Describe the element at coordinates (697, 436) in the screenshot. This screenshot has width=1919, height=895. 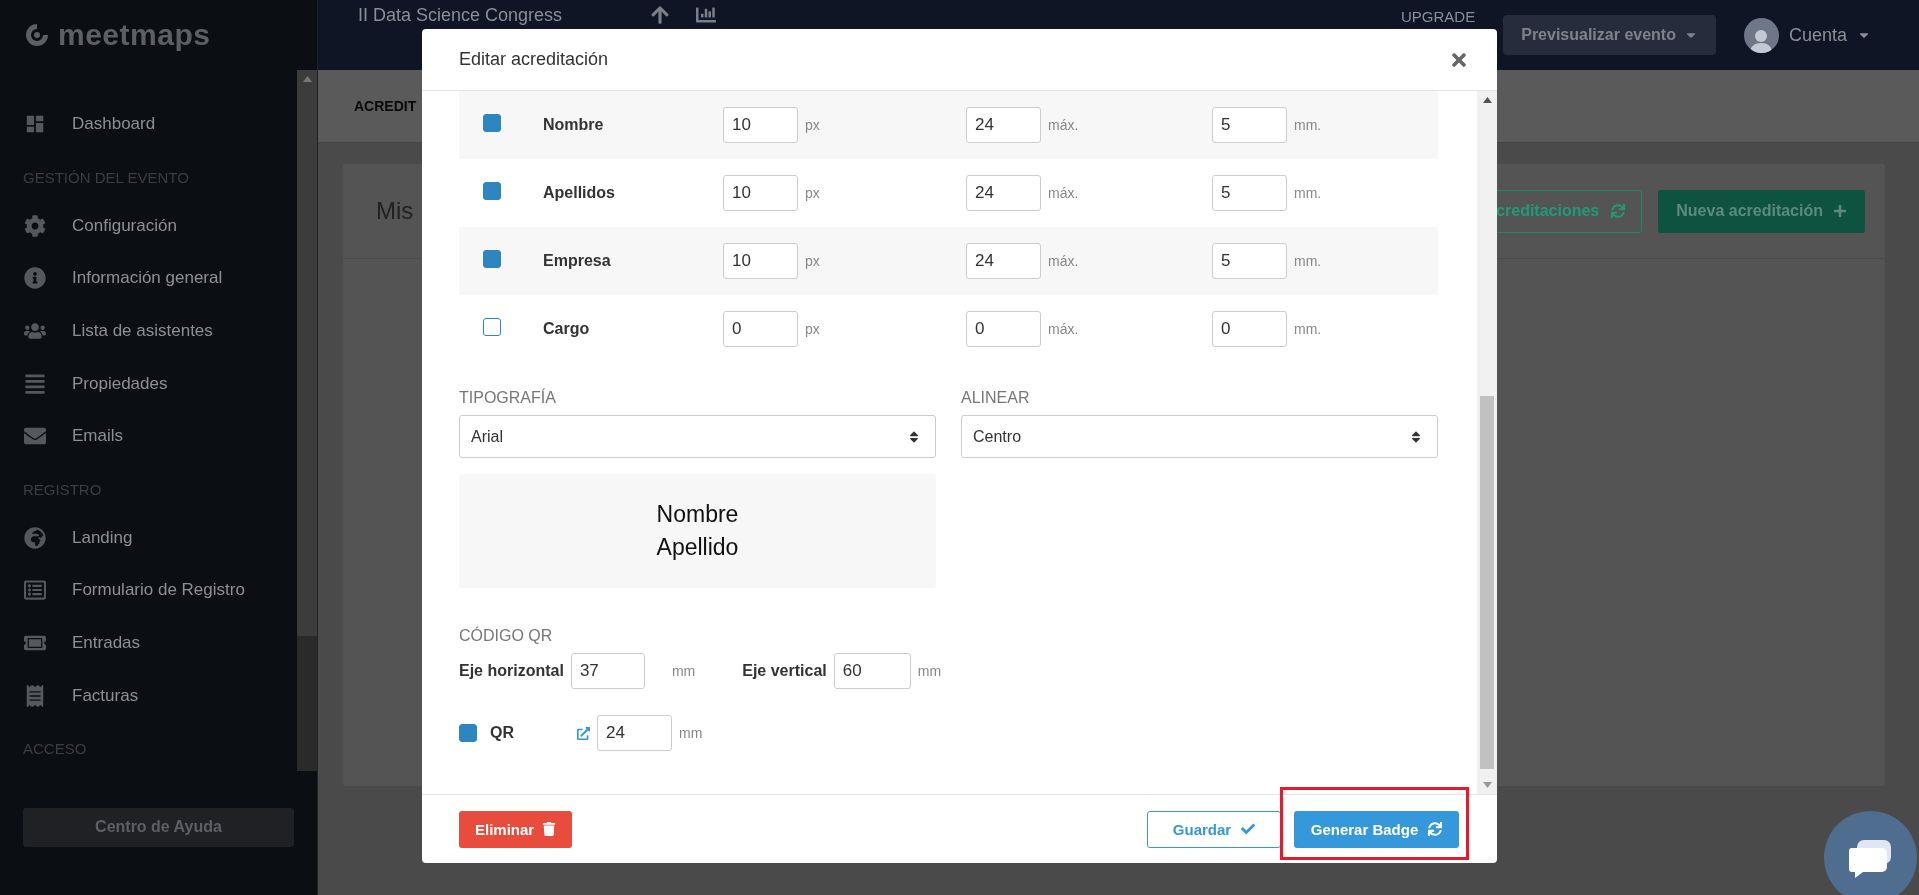
I see `font-select: Arial` at that location.